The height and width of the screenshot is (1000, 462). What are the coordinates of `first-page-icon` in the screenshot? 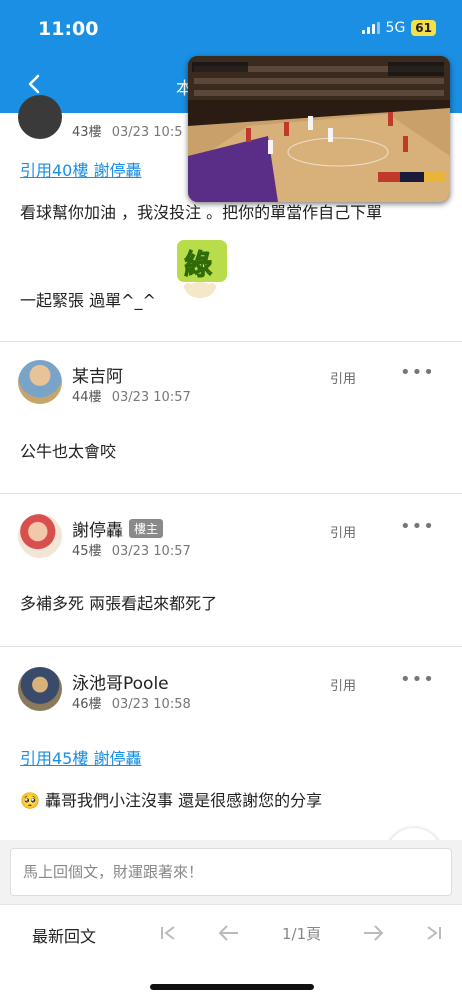 It's located at (169, 933).